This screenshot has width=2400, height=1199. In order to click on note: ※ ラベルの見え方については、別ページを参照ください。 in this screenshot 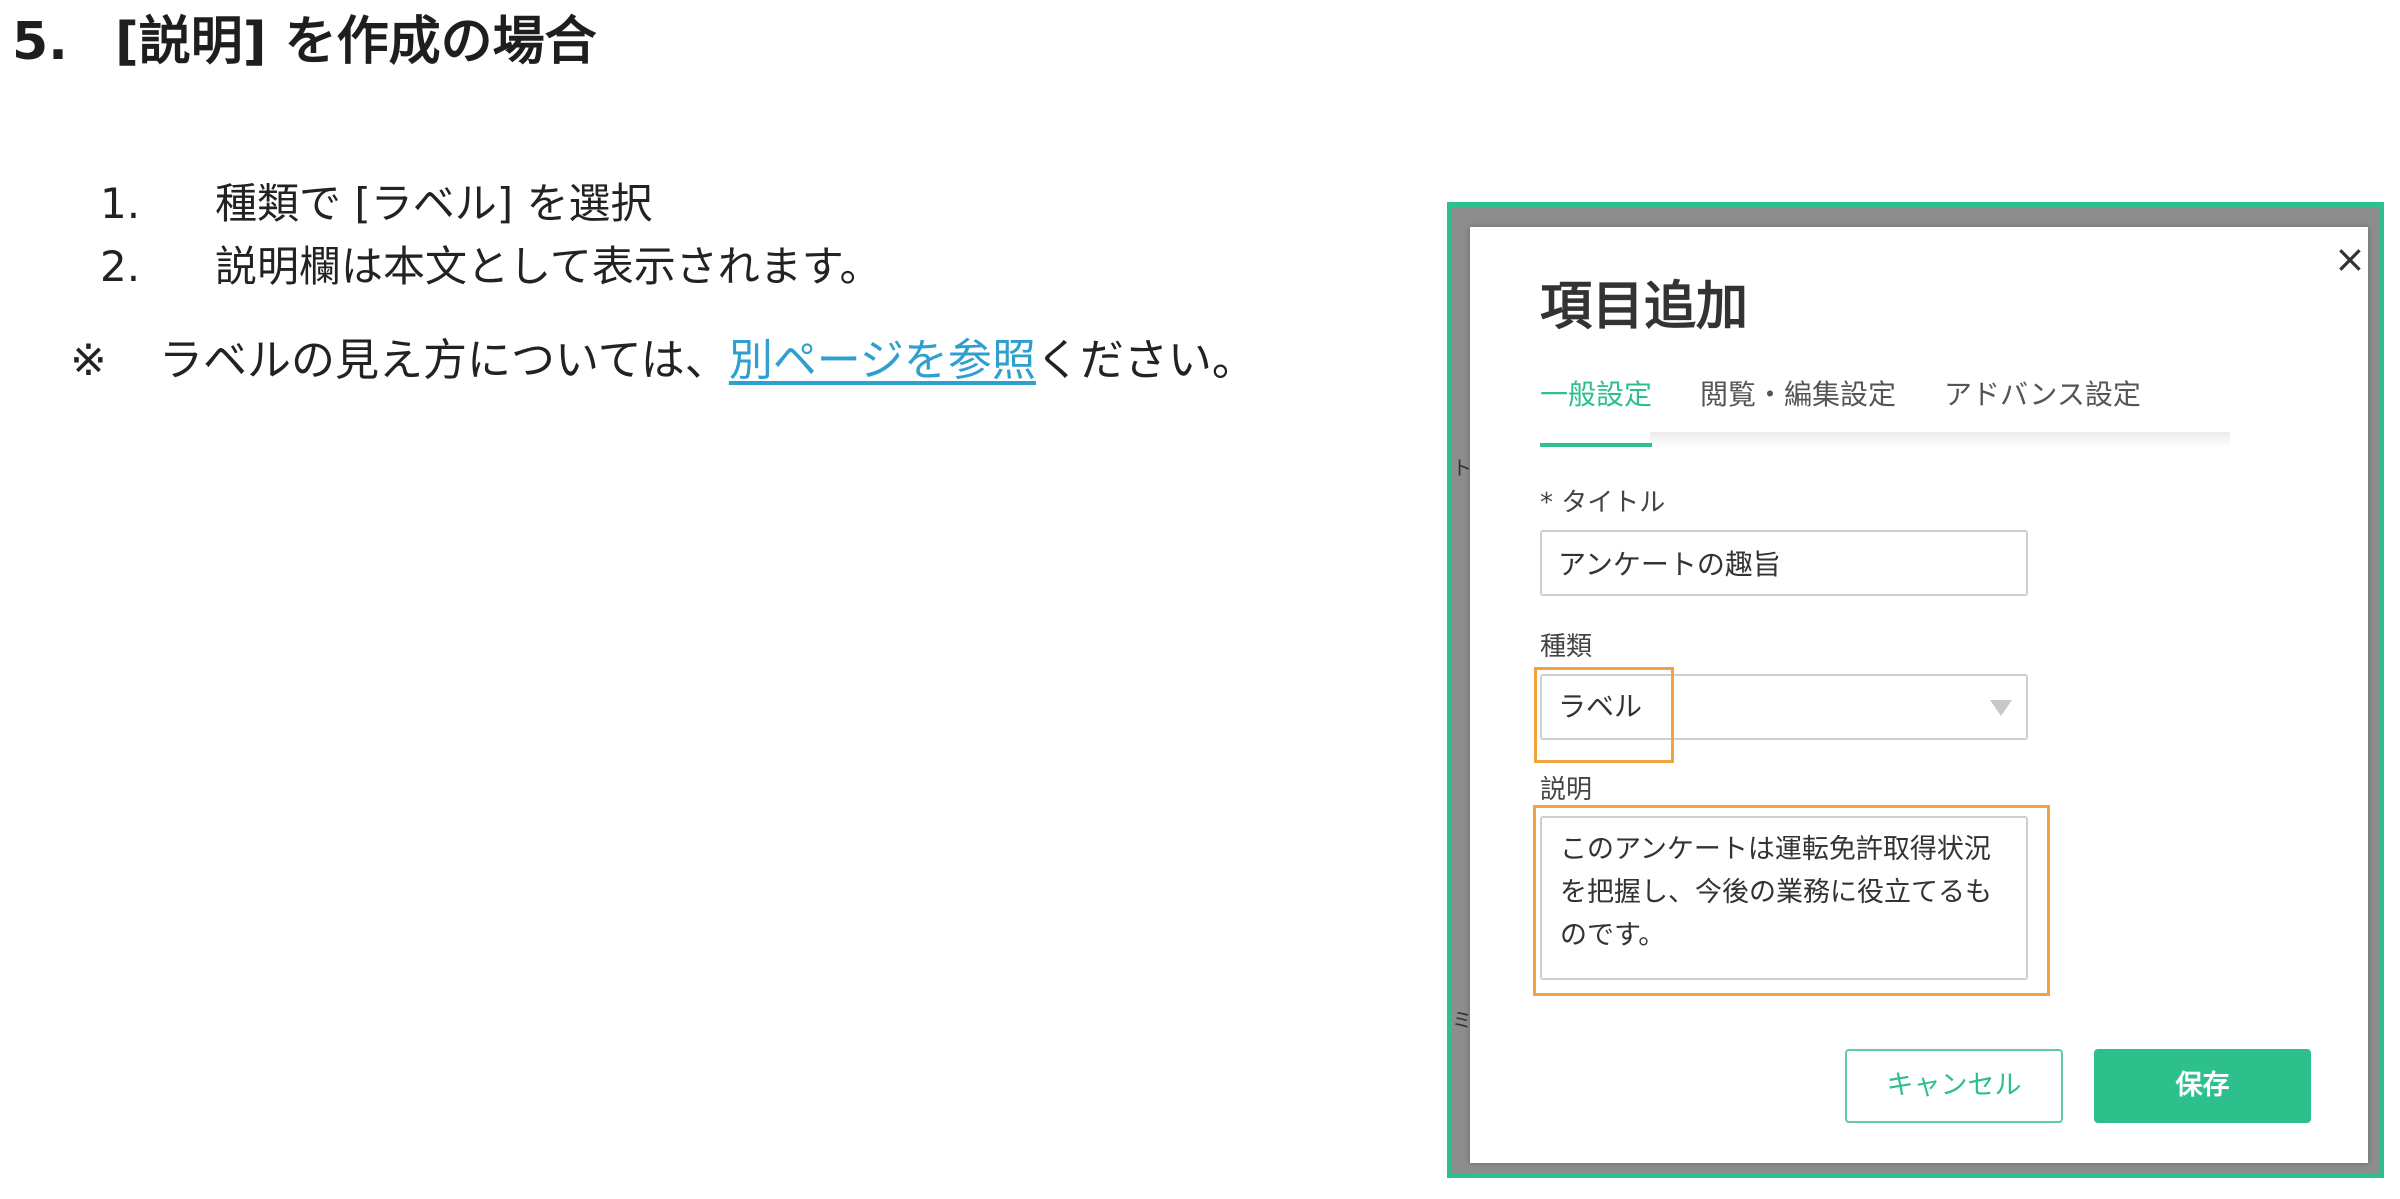, I will do `click(663, 361)`.